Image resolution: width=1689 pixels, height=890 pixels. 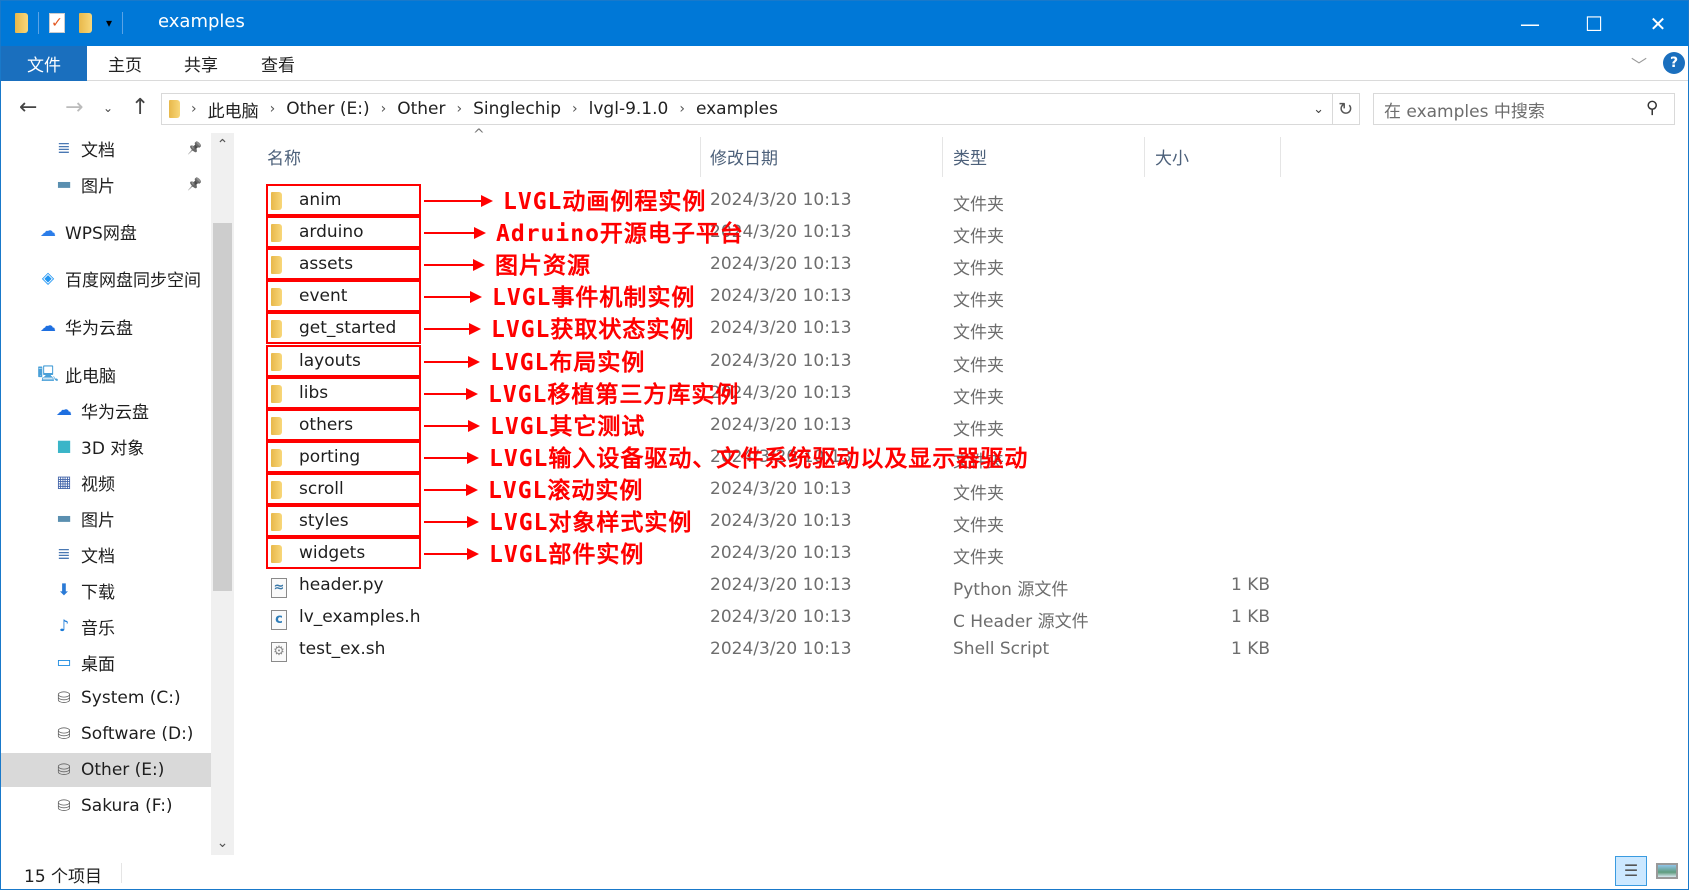 I want to click on item-count: 15 个项目, so click(x=63, y=877).